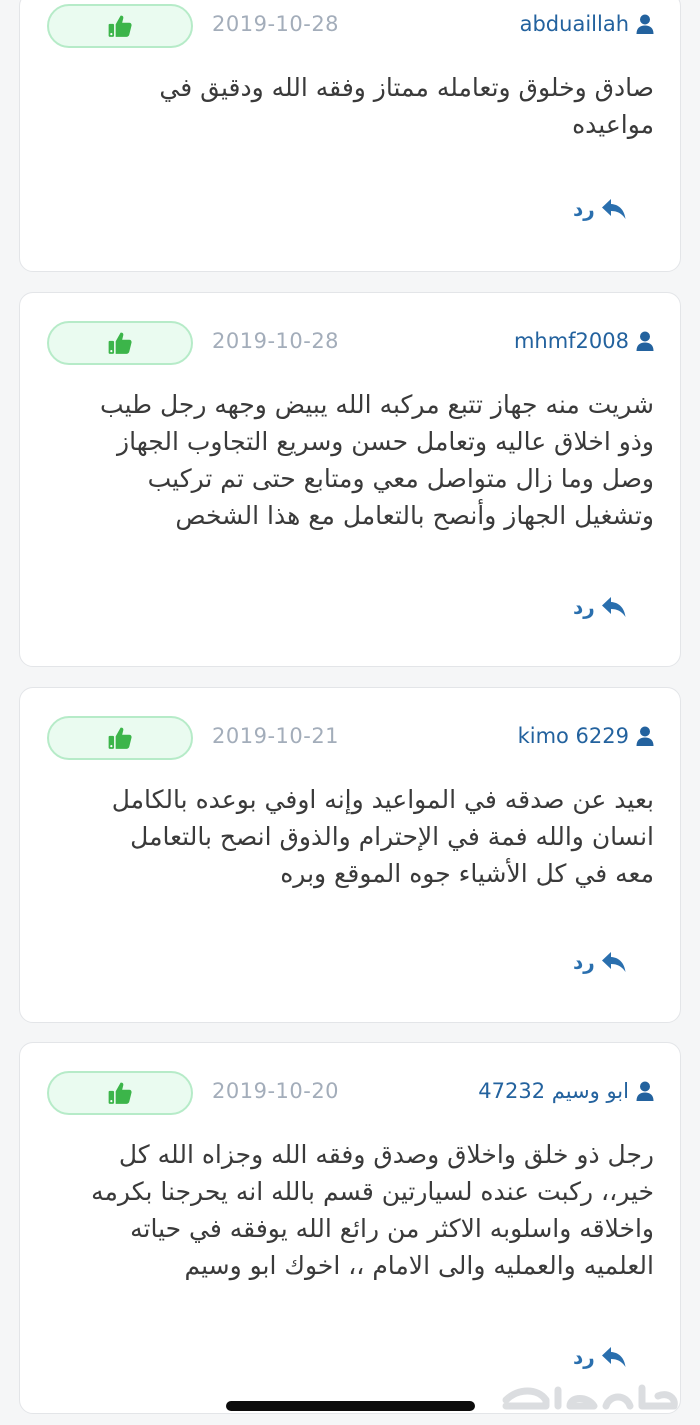  Describe the element at coordinates (553, 1091) in the screenshot. I see `user-name: ابو وسيم 47232` at that location.